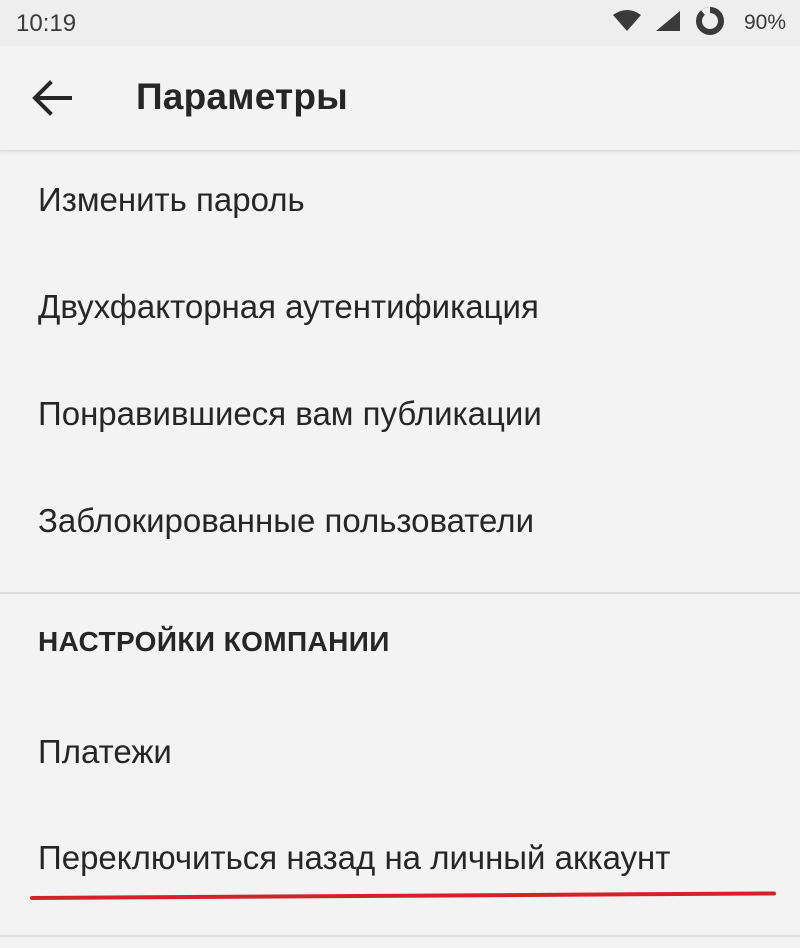 This screenshot has height=948, width=800. Describe the element at coordinates (290, 413) in the screenshot. I see `menu-item-label: Понравившиеся вам публикации` at that location.